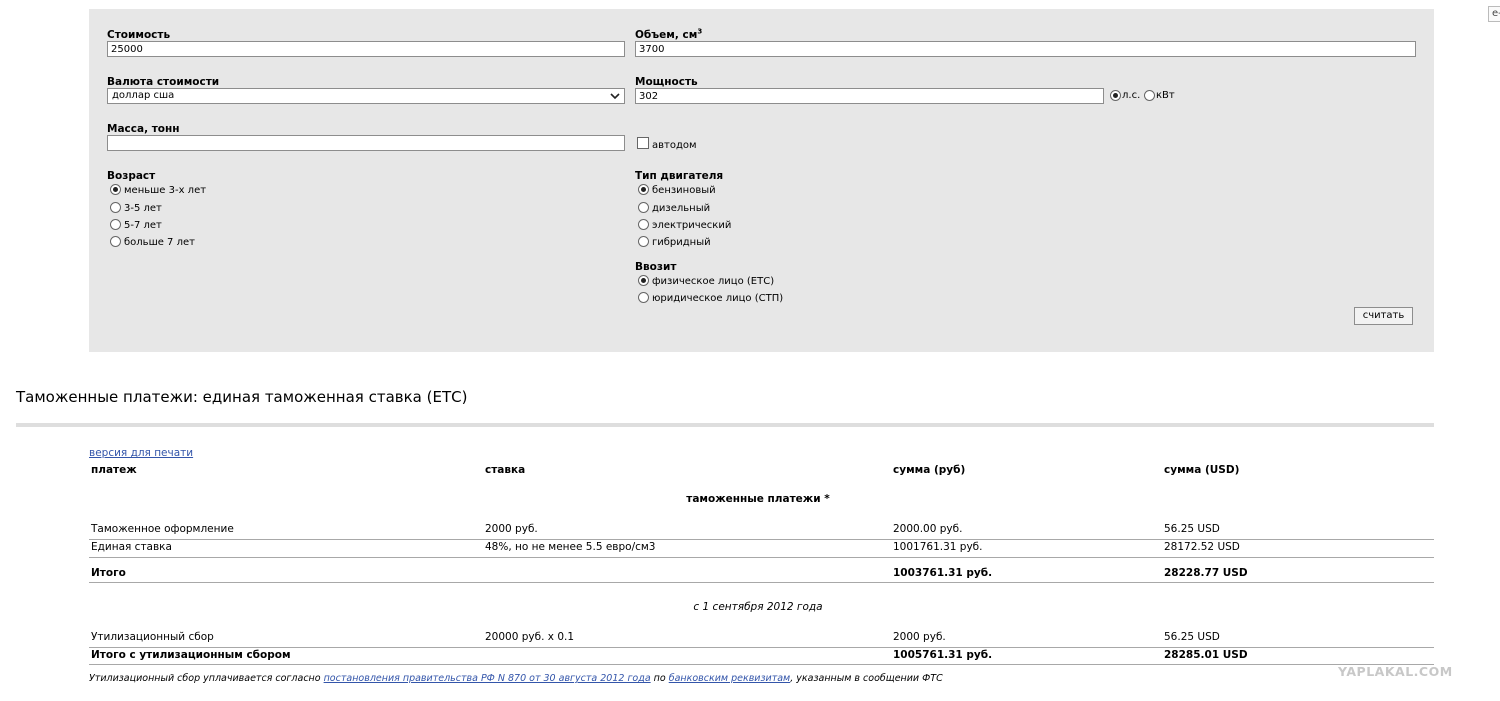 This screenshot has height=701, width=1500. Describe the element at coordinates (143, 95) in the screenshot. I see `currency-selected-value: доллар сша` at that location.